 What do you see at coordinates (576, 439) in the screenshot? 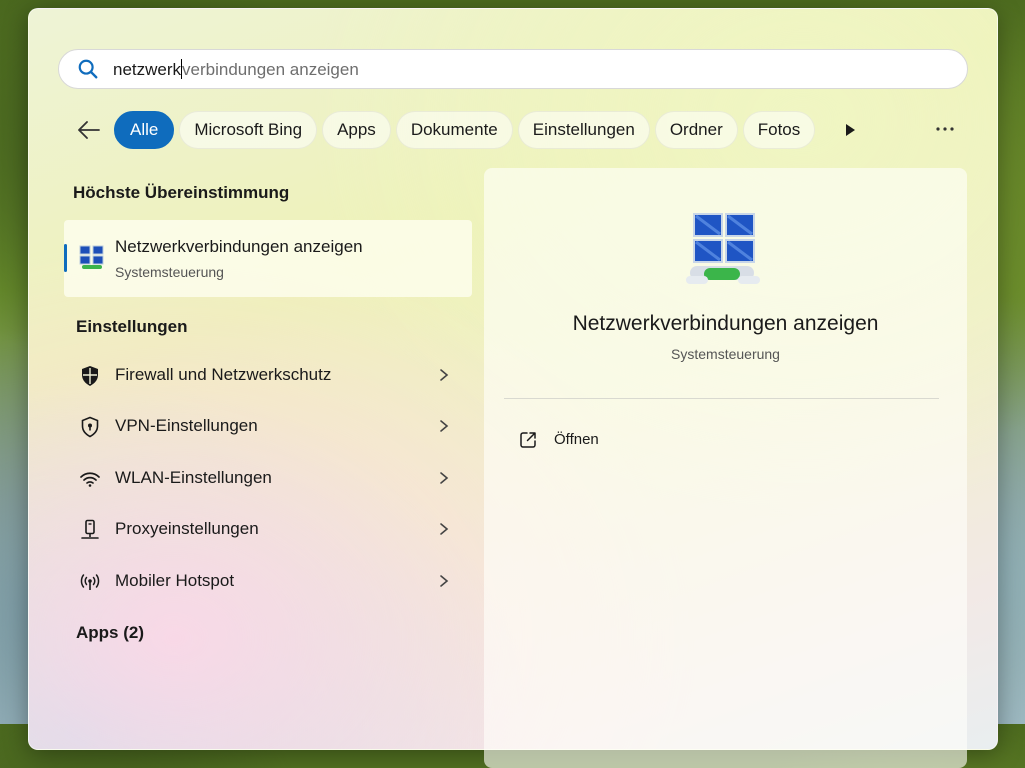
I see `open-action-label: Öffnen` at bounding box center [576, 439].